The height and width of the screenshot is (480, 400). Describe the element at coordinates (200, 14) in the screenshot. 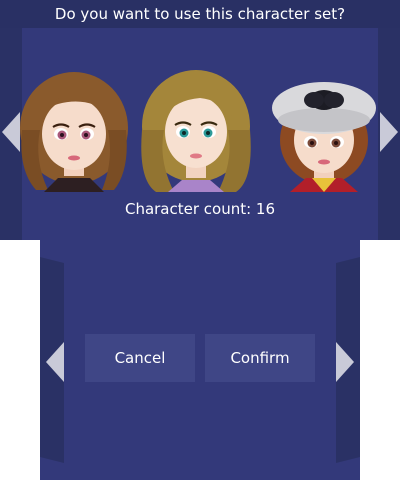

I see `dialog-question: Do you want to use this character set?` at that location.